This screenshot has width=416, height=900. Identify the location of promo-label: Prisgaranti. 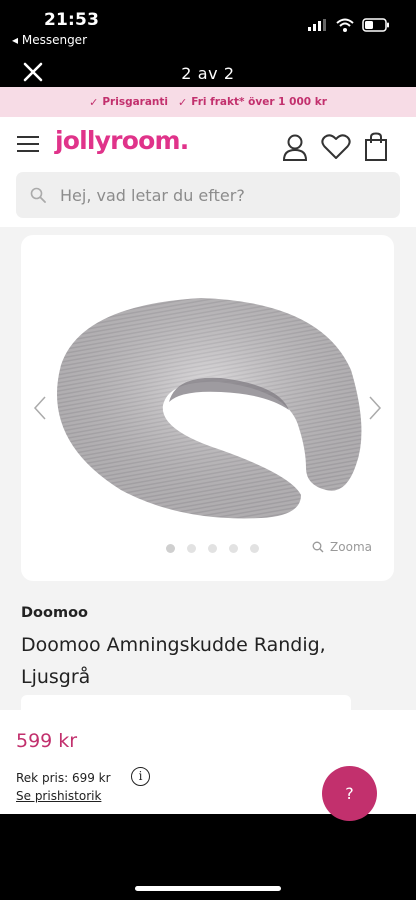
(135, 102).